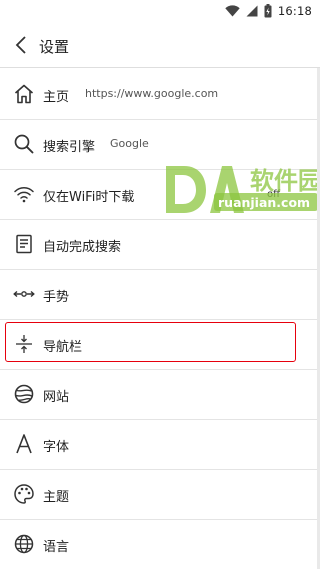 The width and height of the screenshot is (320, 569). Describe the element at coordinates (24, 195) in the screenshot. I see `wifi-icon` at that location.